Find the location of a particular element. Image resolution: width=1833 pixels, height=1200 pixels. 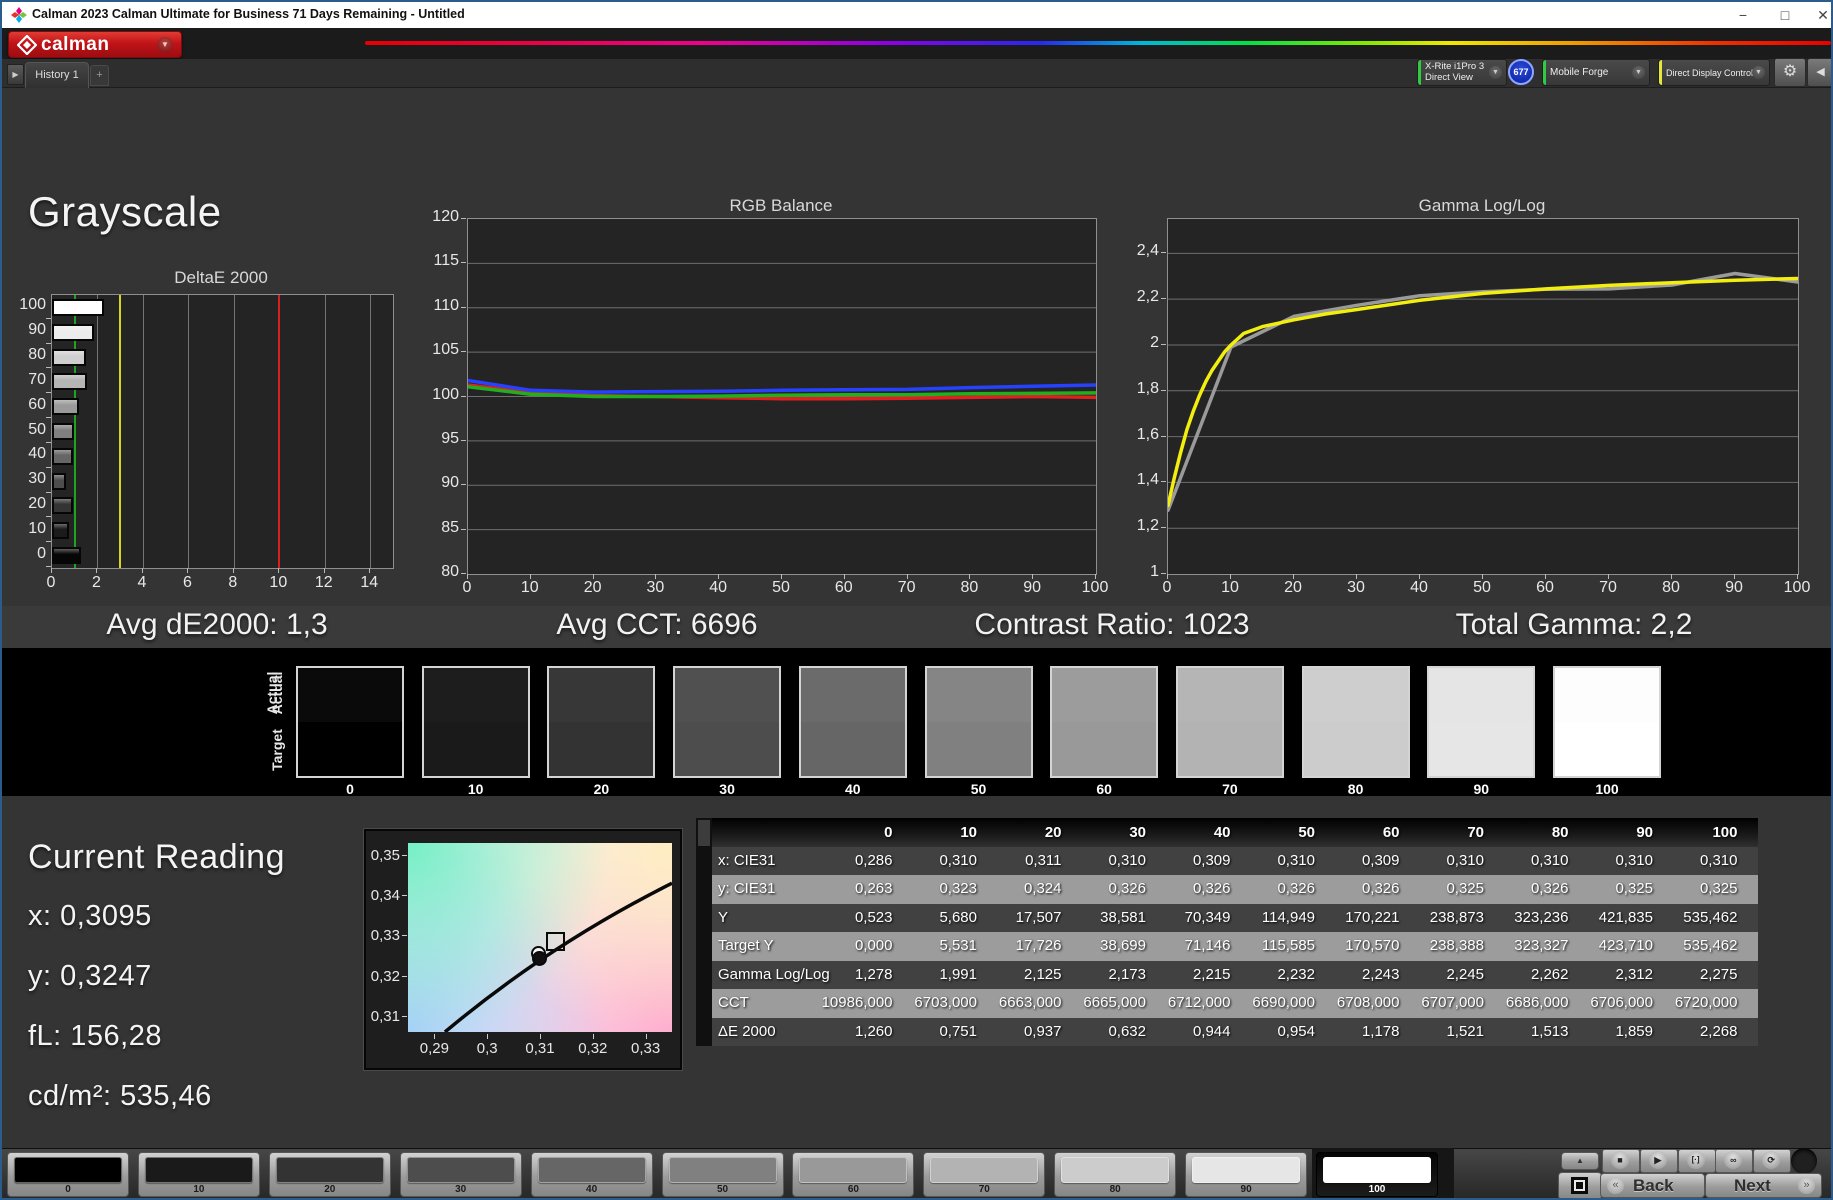

ytick-label: 85 is located at coordinates (450, 527).